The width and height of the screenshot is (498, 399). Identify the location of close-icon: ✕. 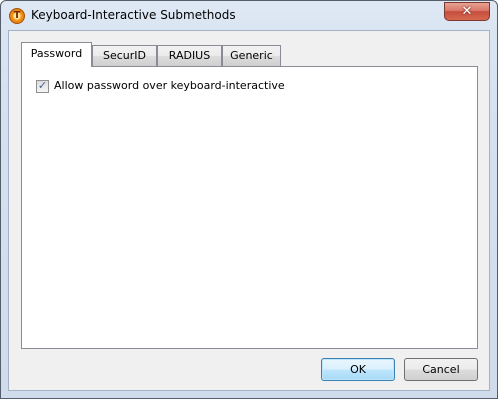
(467, 11).